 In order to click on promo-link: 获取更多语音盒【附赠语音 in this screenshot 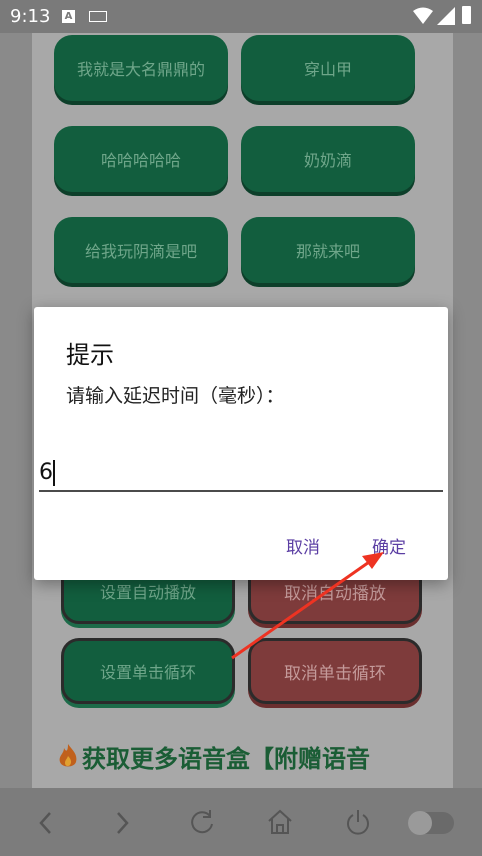, I will do `click(214, 756)`.